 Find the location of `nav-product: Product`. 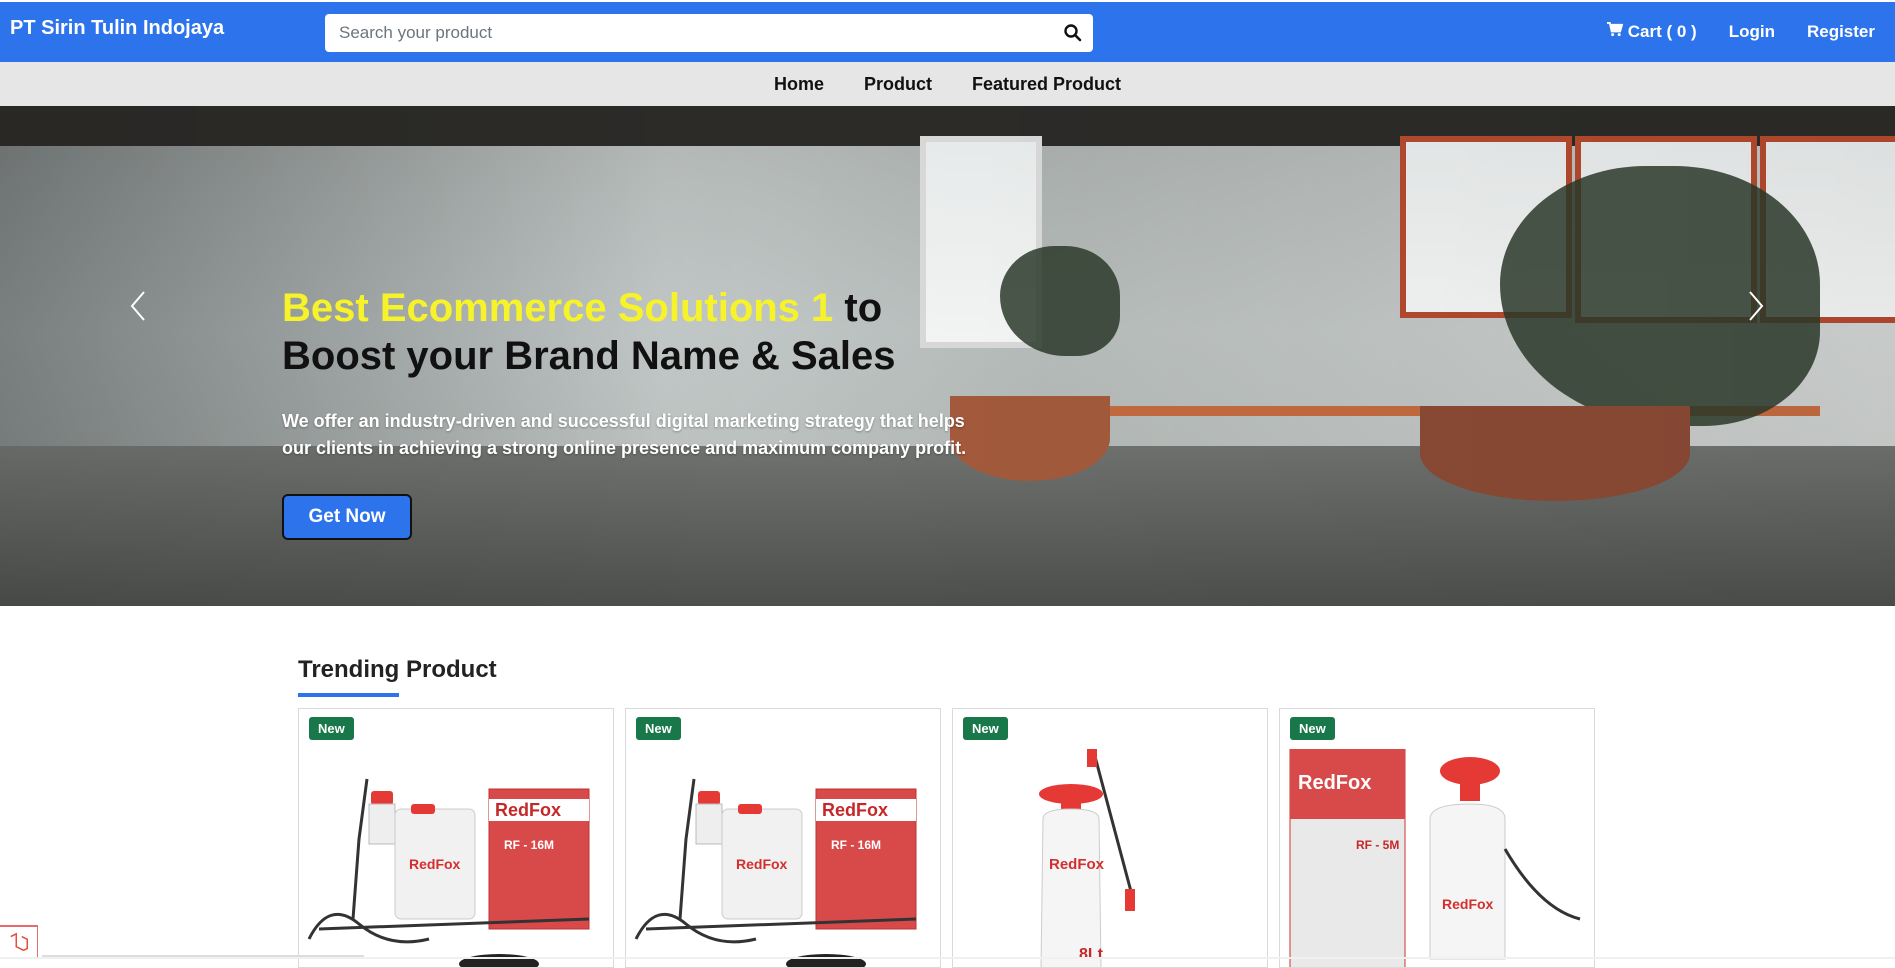

nav-product: Product is located at coordinates (898, 84).